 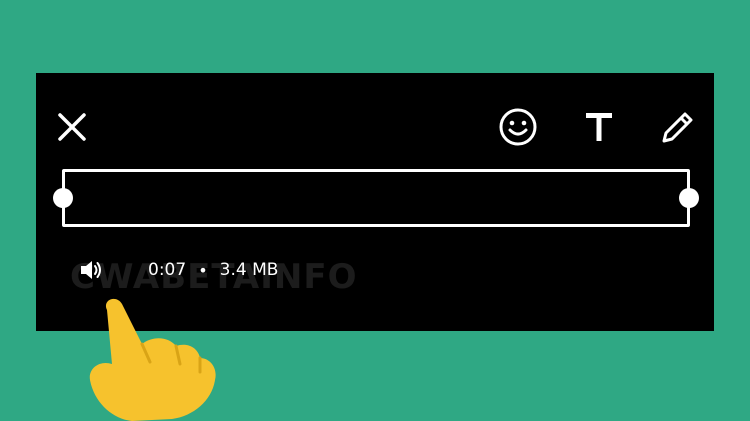 What do you see at coordinates (599, 127) in the screenshot?
I see `text-icon` at bounding box center [599, 127].